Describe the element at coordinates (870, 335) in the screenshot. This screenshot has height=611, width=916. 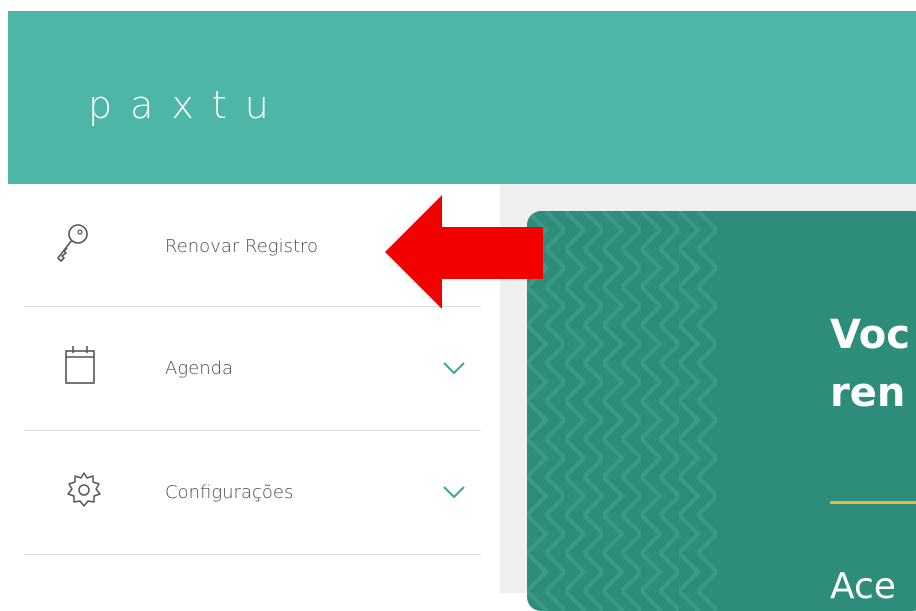
I see `promo-title-line1: Voc` at that location.